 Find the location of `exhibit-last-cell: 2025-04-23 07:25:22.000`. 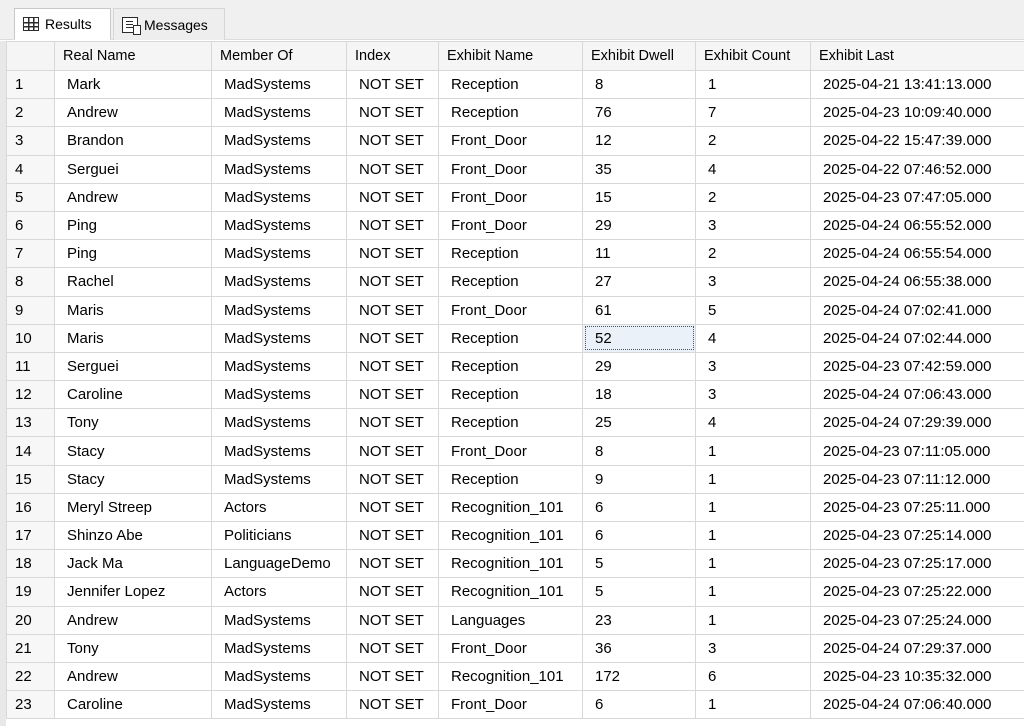

exhibit-last-cell: 2025-04-23 07:25:22.000 is located at coordinates (917, 592).